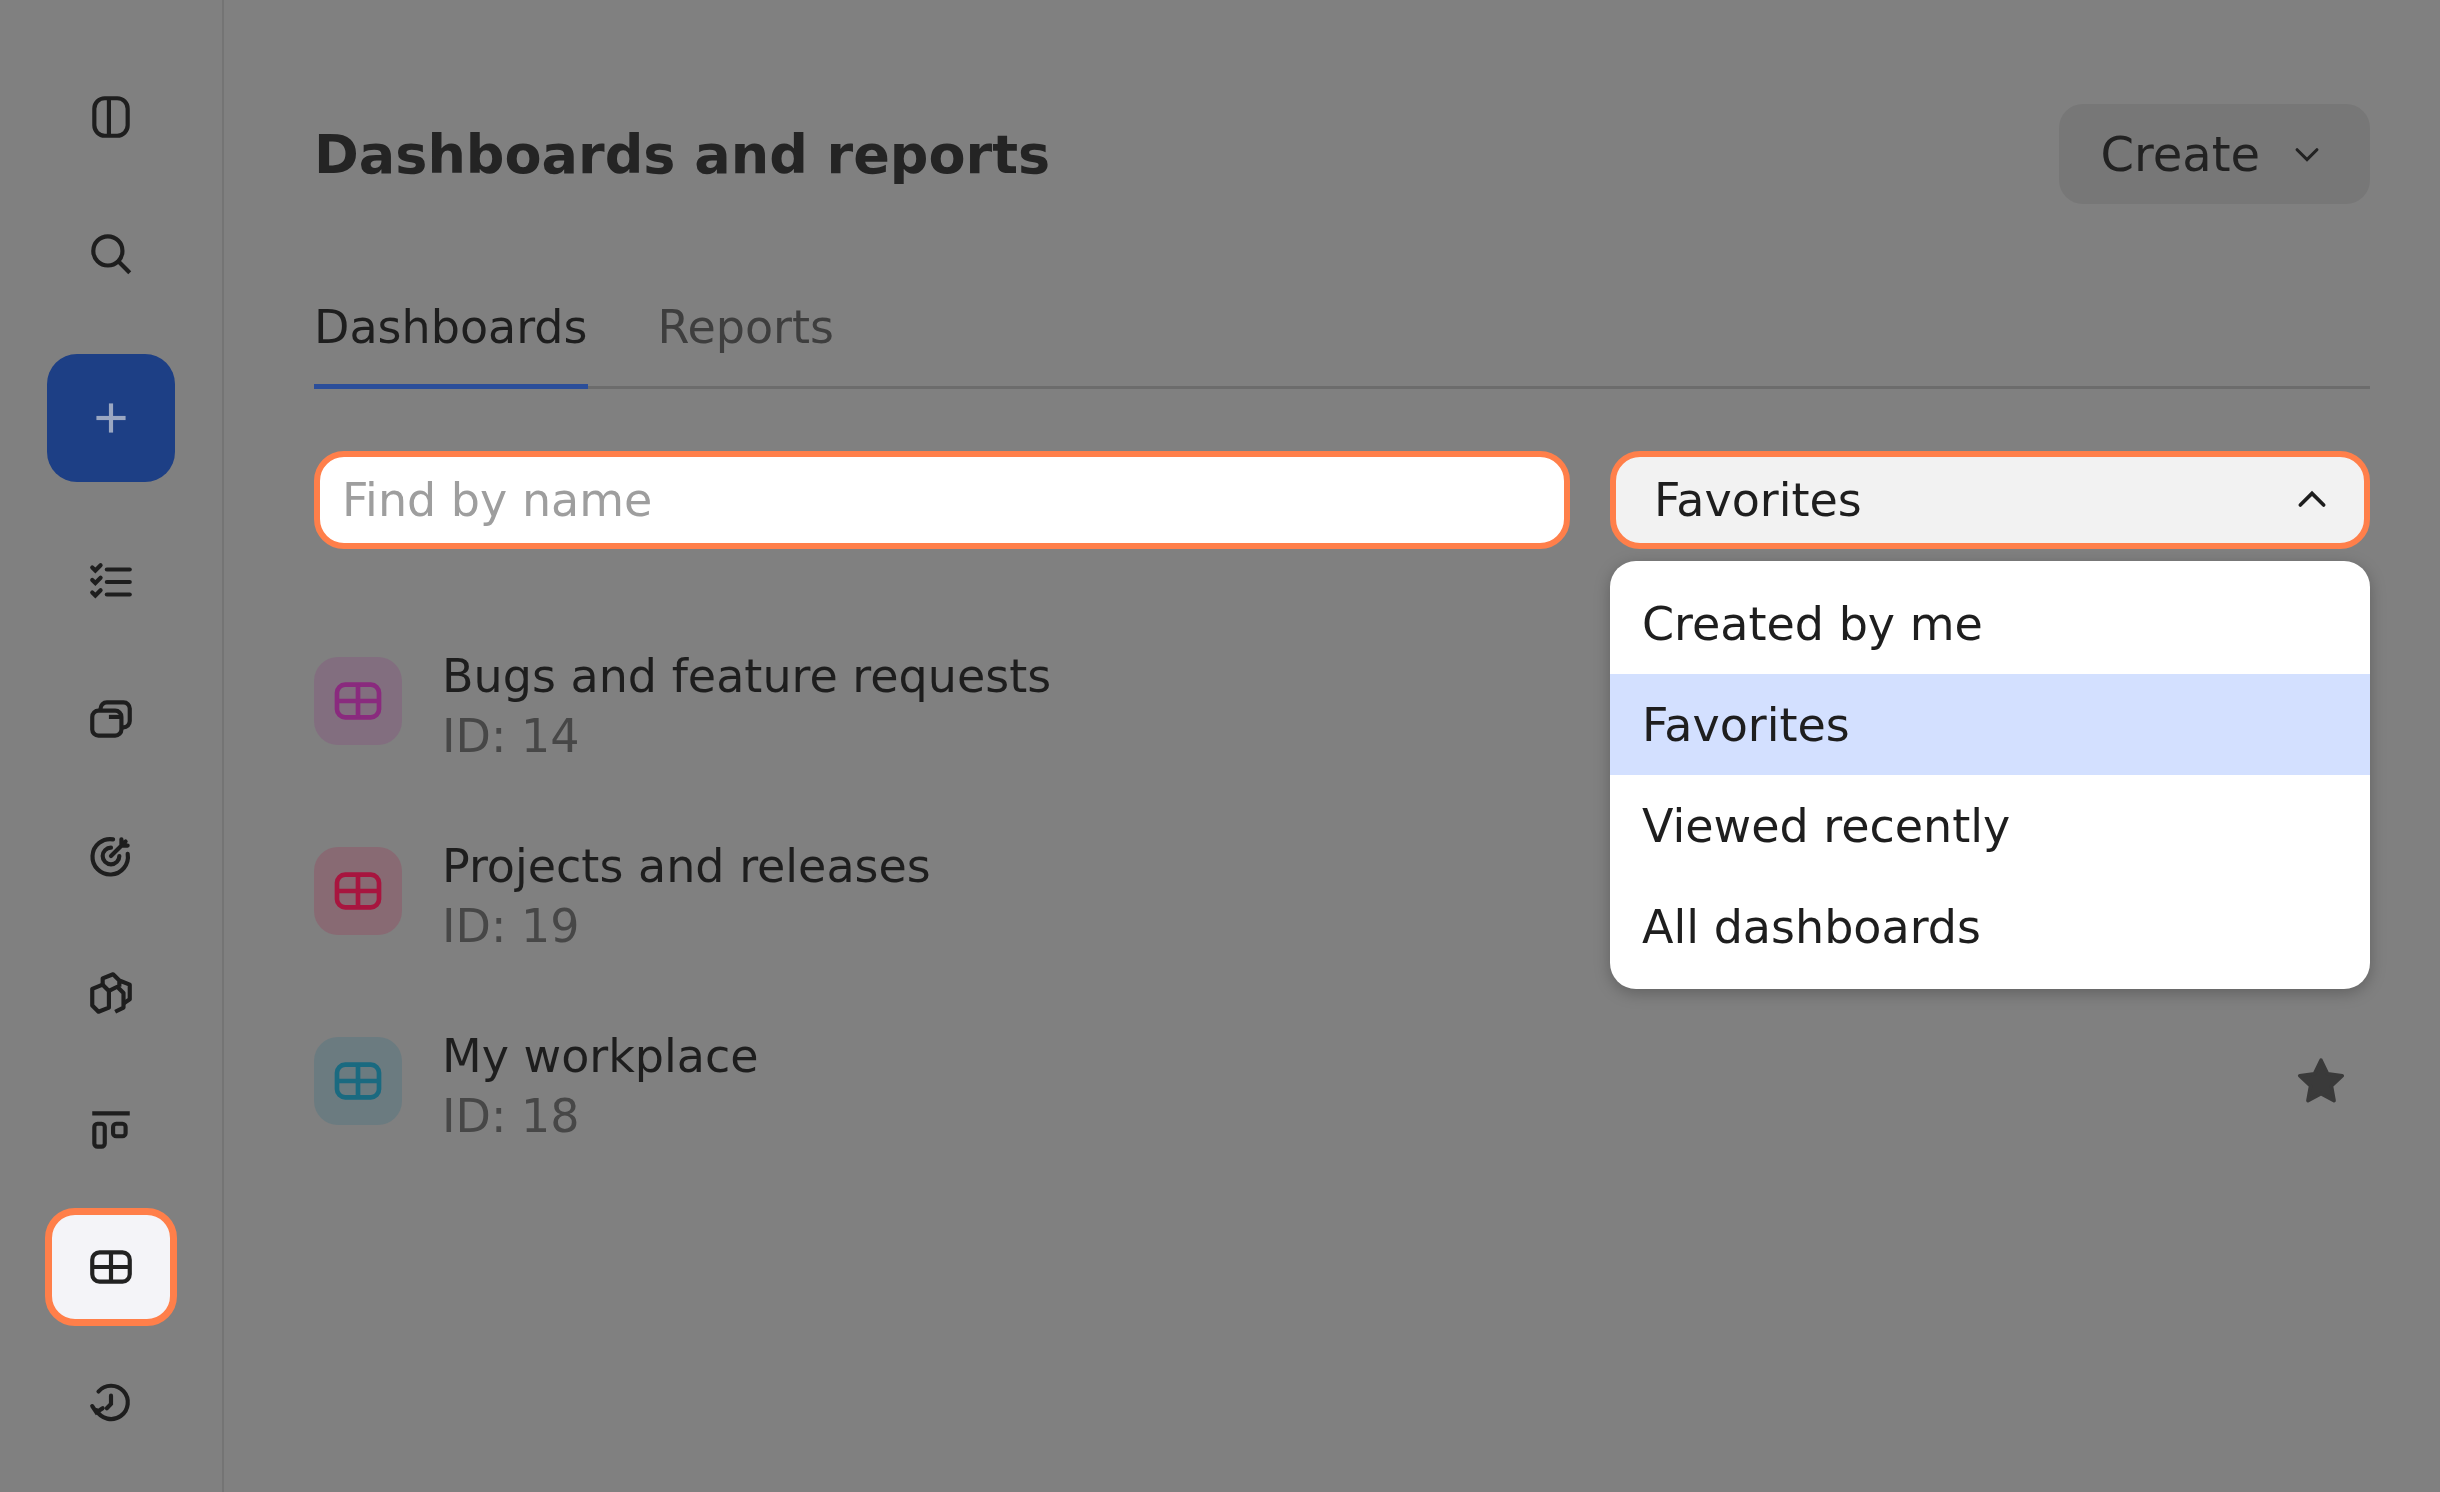 This screenshot has width=2440, height=1492. Describe the element at coordinates (451, 344) in the screenshot. I see `tab: Dashboards` at that location.